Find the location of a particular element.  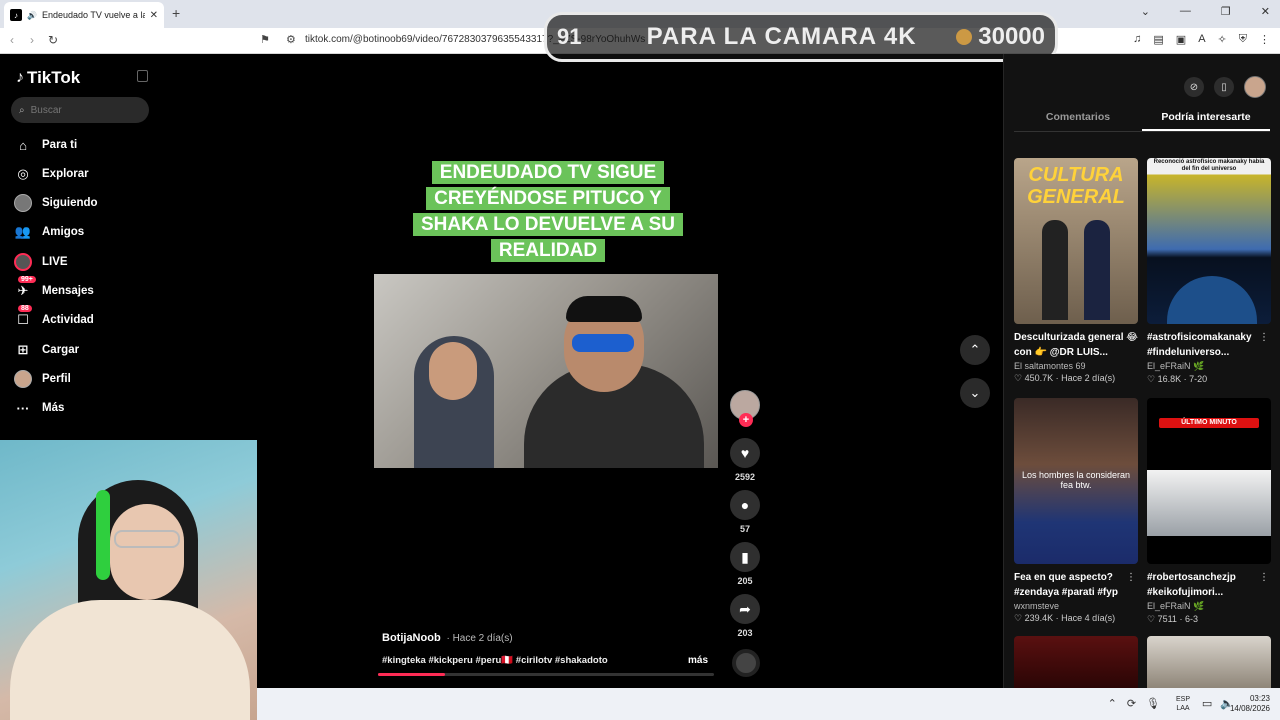

share-icon: ➦ is located at coordinates (745, 608).